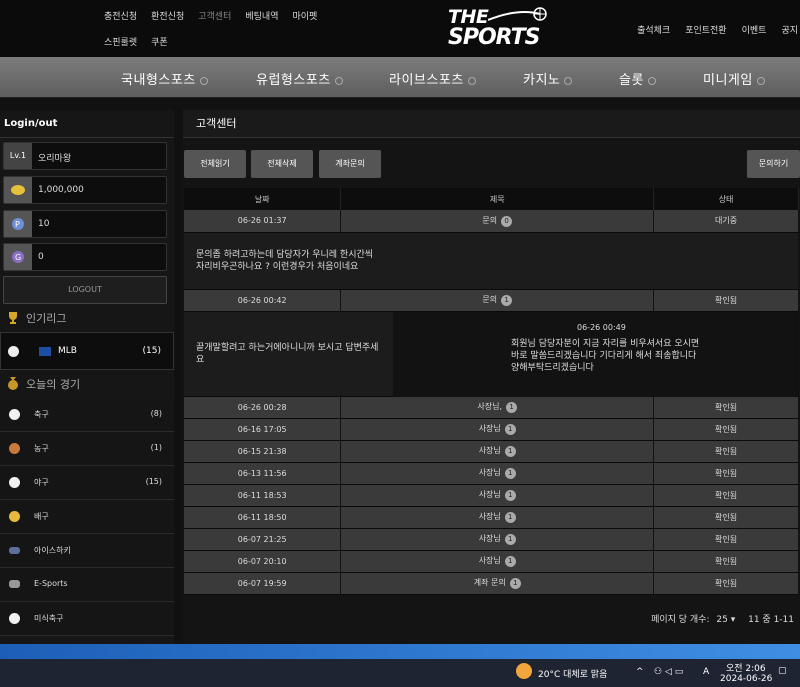 This screenshot has height=687, width=800. I want to click on col-status: 상태, so click(726, 199).